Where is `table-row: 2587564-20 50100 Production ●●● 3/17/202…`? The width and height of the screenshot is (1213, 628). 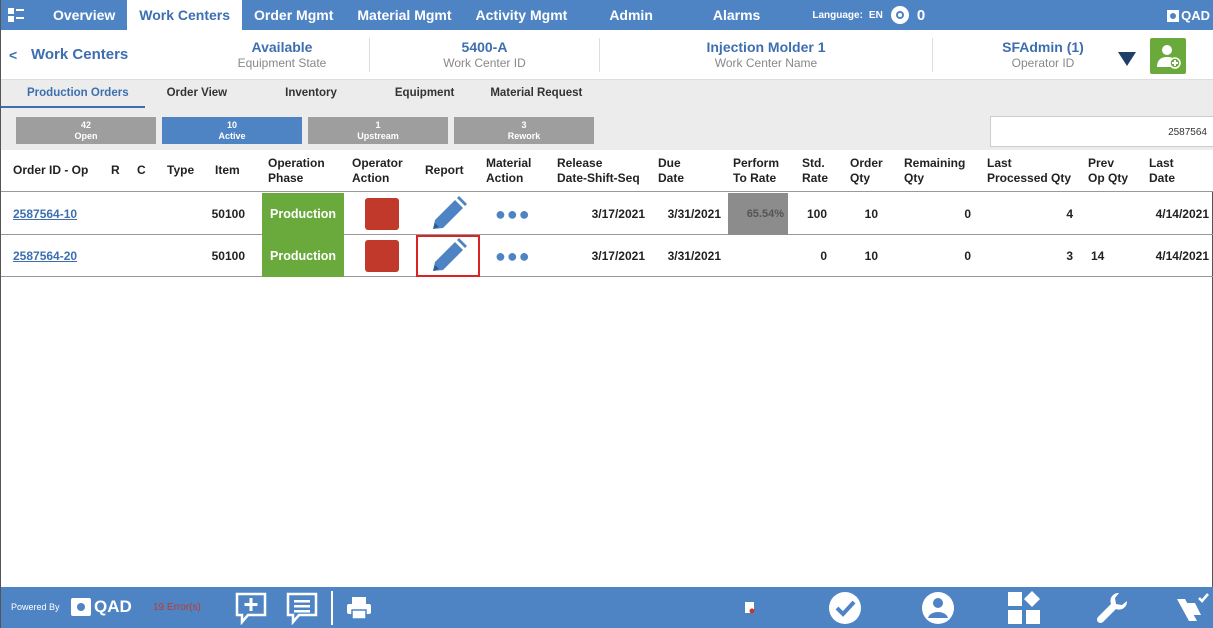 table-row: 2587564-20 50100 Production ●●● 3/17/202… is located at coordinates (607, 256).